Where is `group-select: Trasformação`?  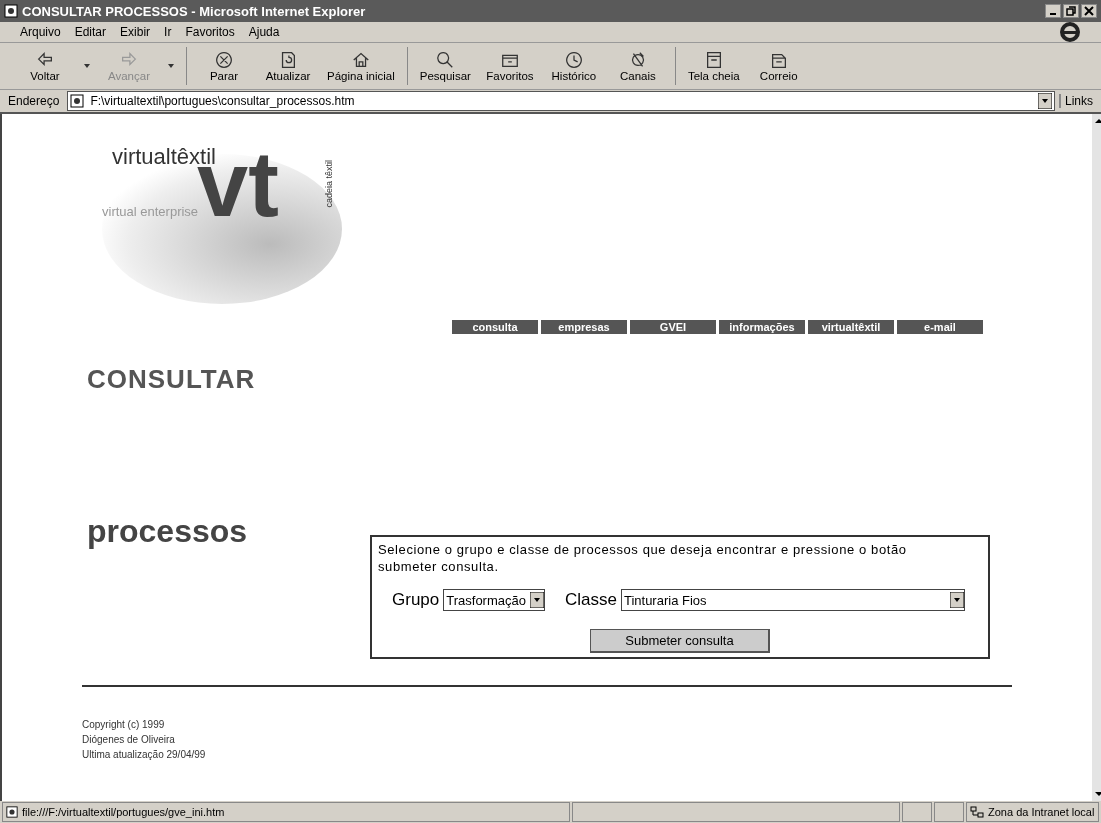
group-select: Trasformação is located at coordinates (494, 600).